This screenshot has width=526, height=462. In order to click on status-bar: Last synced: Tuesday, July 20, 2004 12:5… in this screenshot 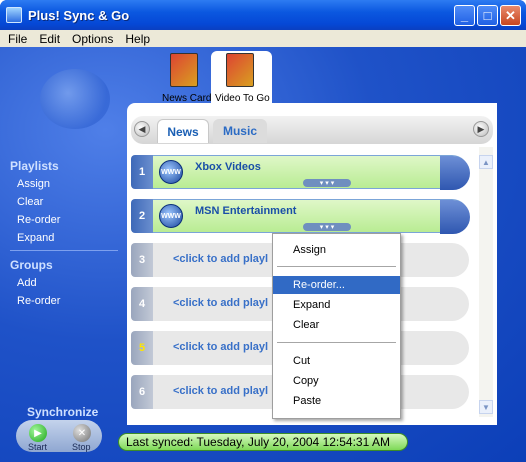, I will do `click(263, 442)`.